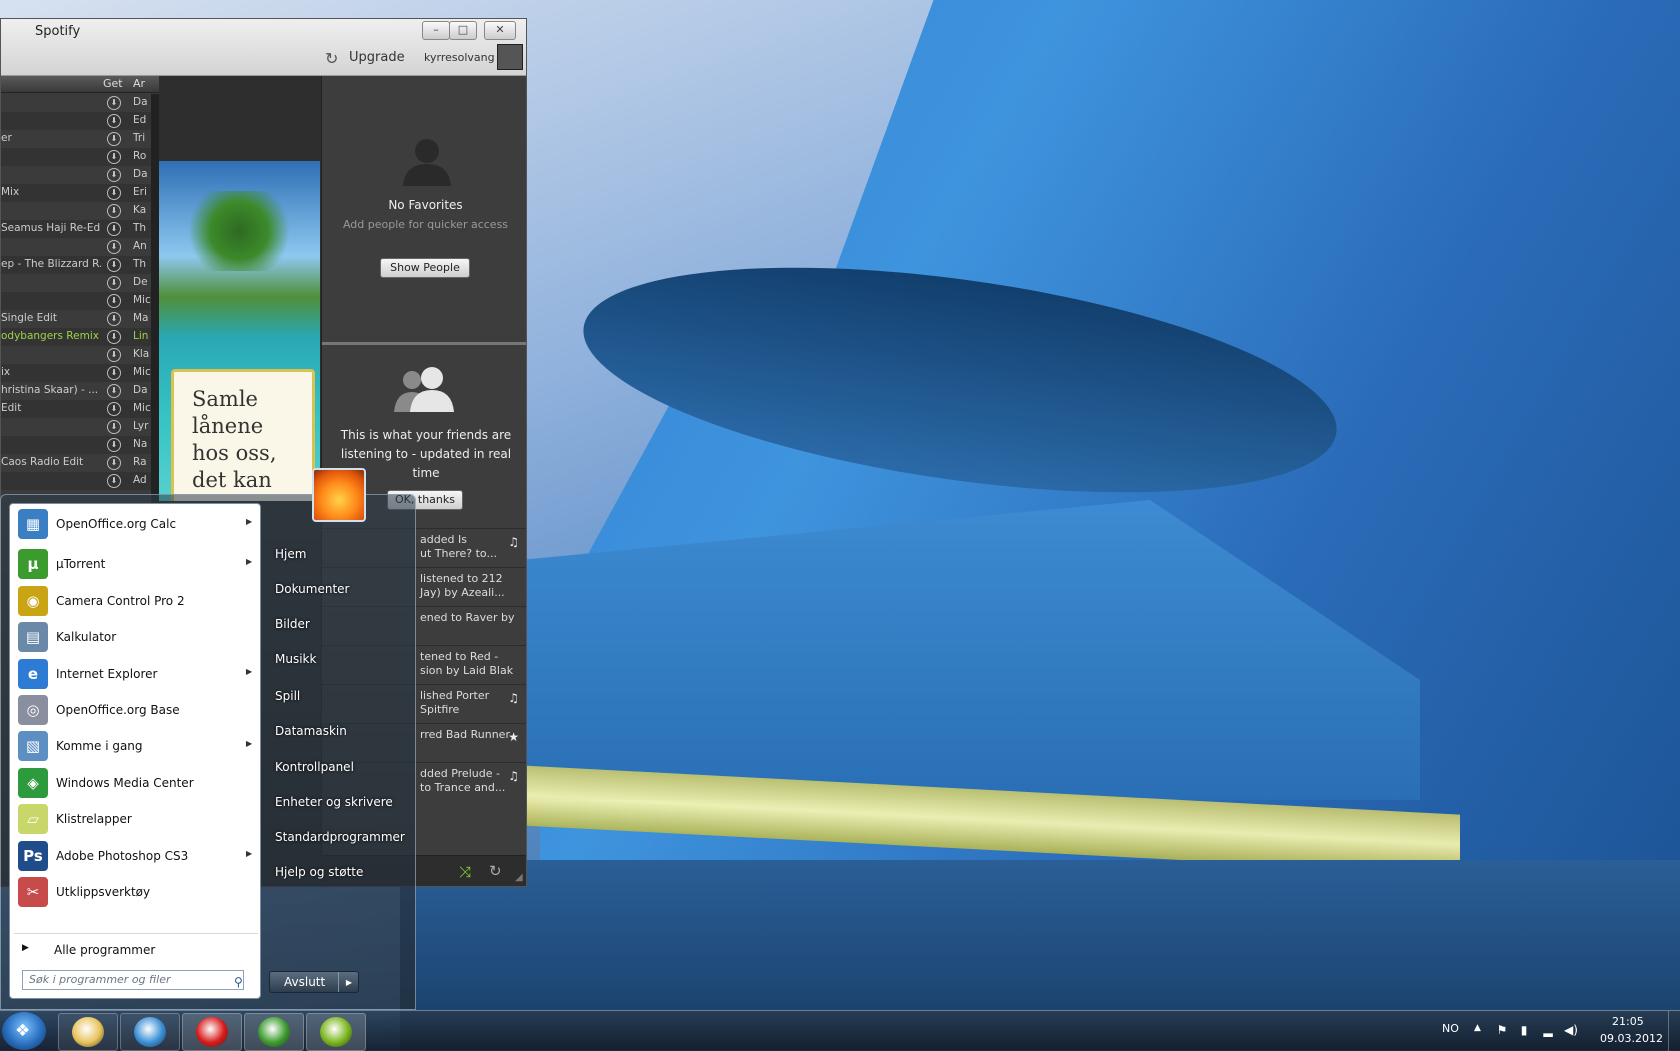 The height and width of the screenshot is (1051, 1680). I want to click on taskbar-button-spotify, so click(336, 1032).